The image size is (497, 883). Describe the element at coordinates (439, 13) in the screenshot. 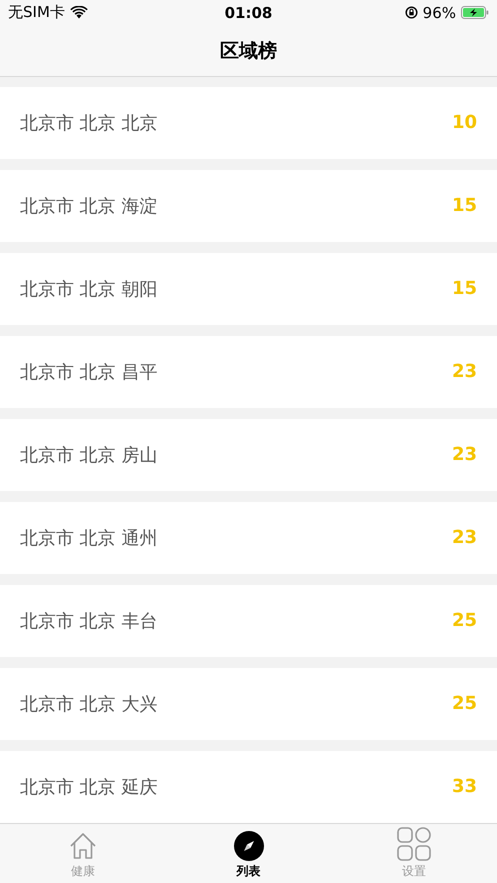

I see `battery-percent: 96%` at that location.